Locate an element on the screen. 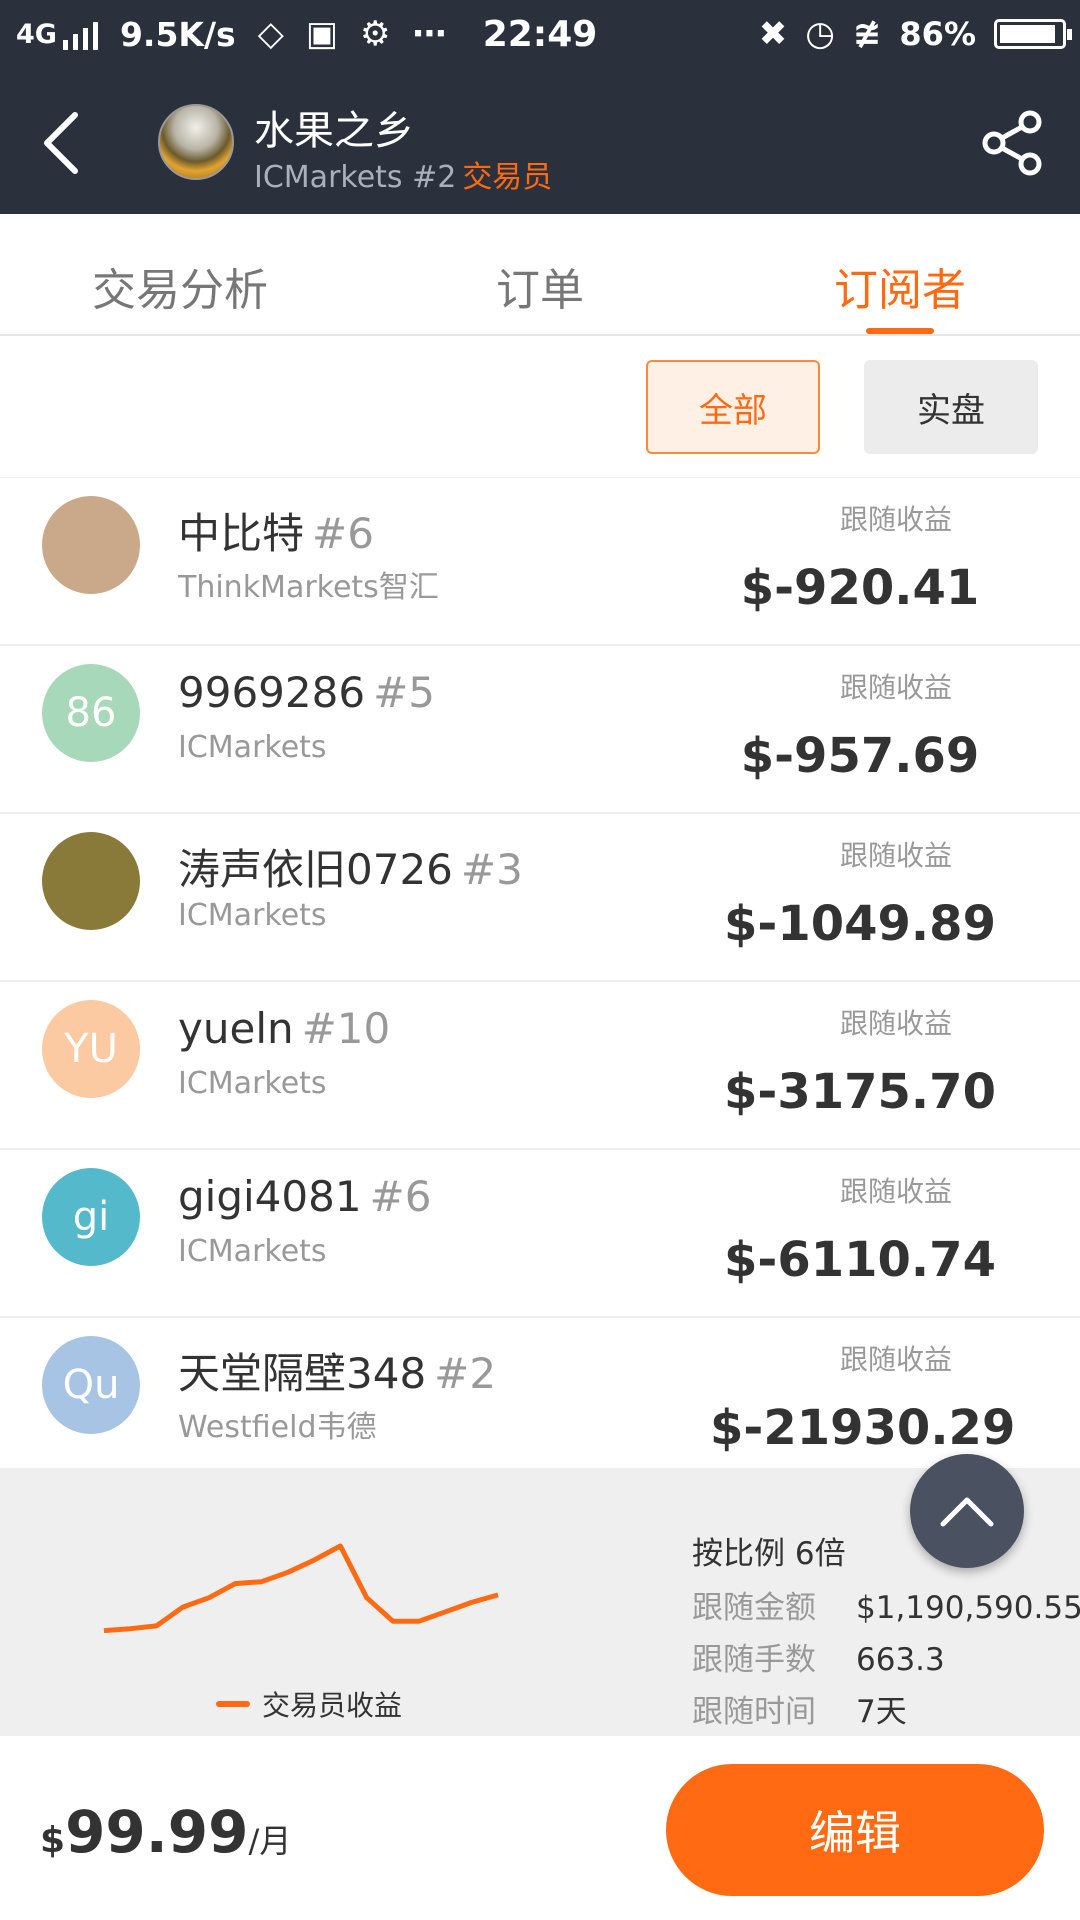  trader-profit-line is located at coordinates (301, 1588).